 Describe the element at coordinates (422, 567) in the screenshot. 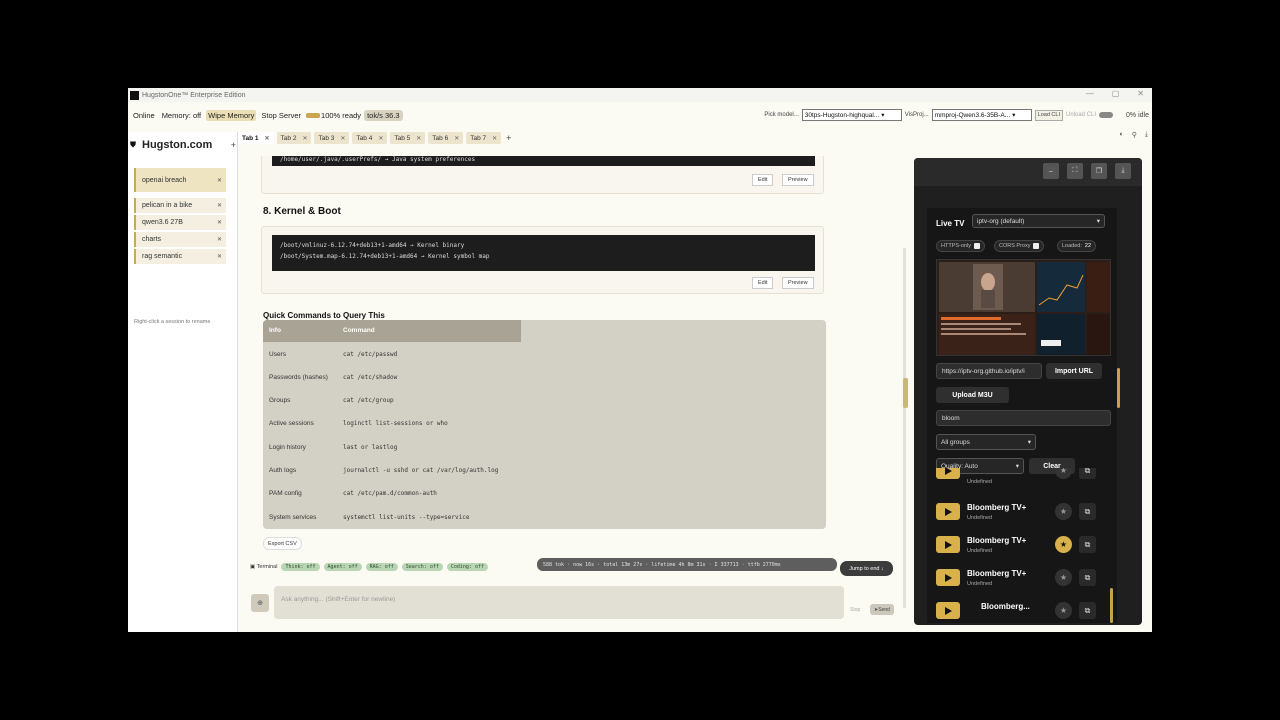

I see `search-chip: Search: off` at that location.